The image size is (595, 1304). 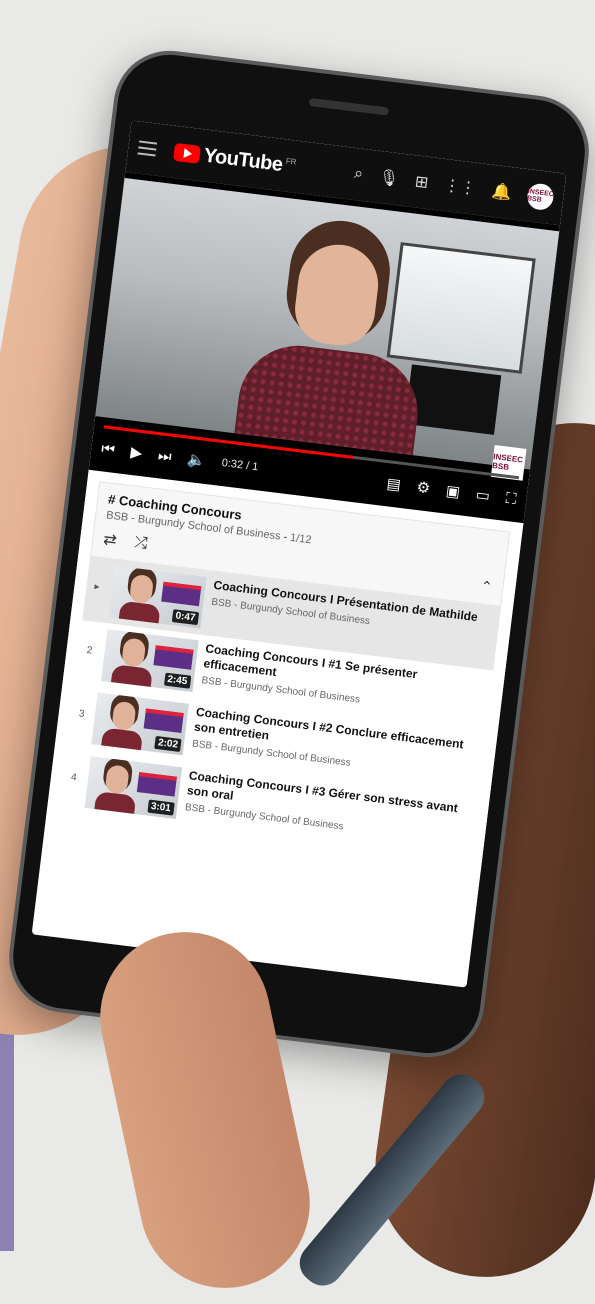 What do you see at coordinates (540, 197) in the screenshot?
I see `avatar: INSEEC BSB` at bounding box center [540, 197].